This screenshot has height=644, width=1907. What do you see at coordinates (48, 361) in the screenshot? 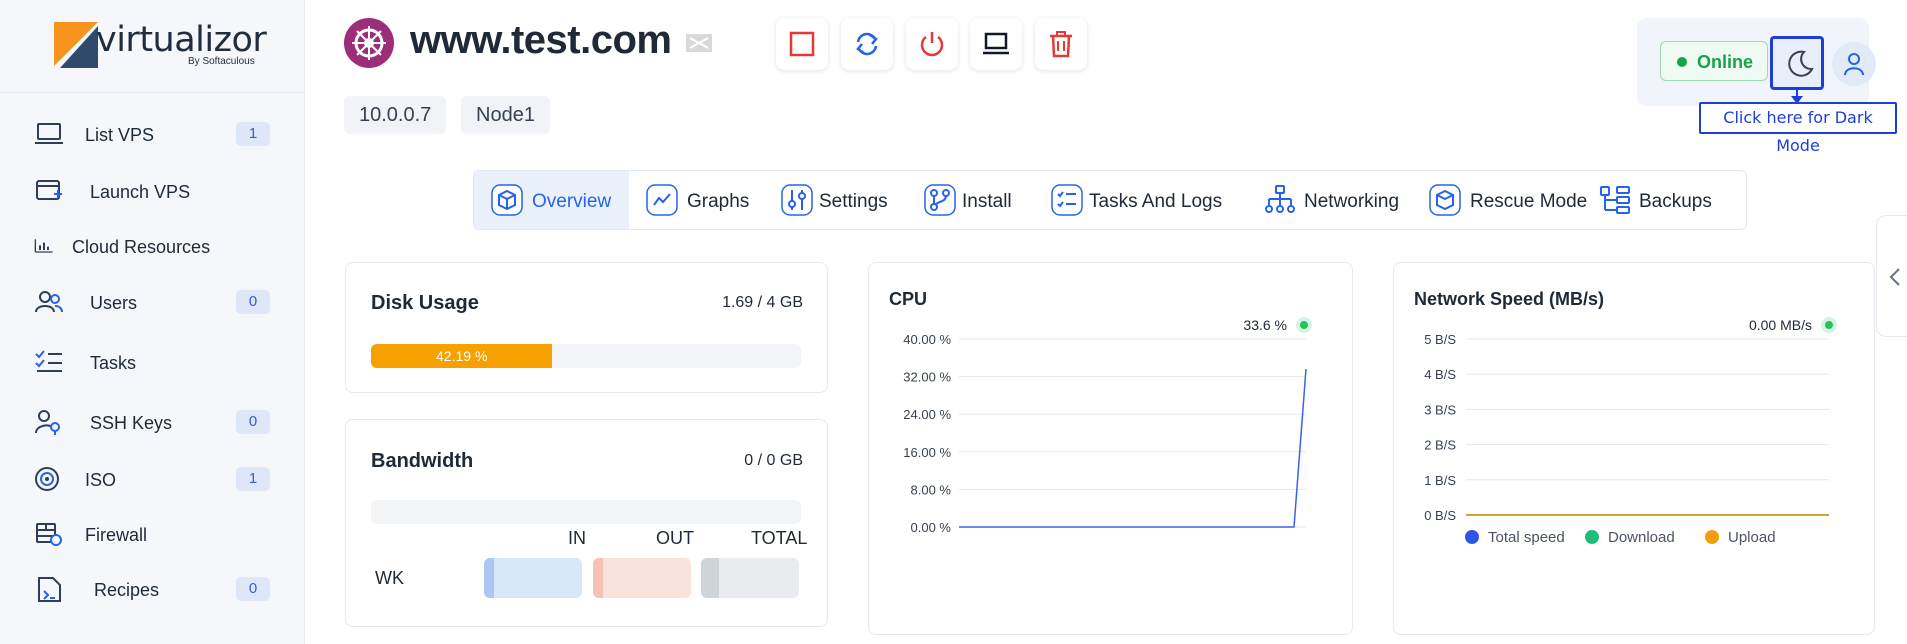
I see `task-list-icon` at bounding box center [48, 361].